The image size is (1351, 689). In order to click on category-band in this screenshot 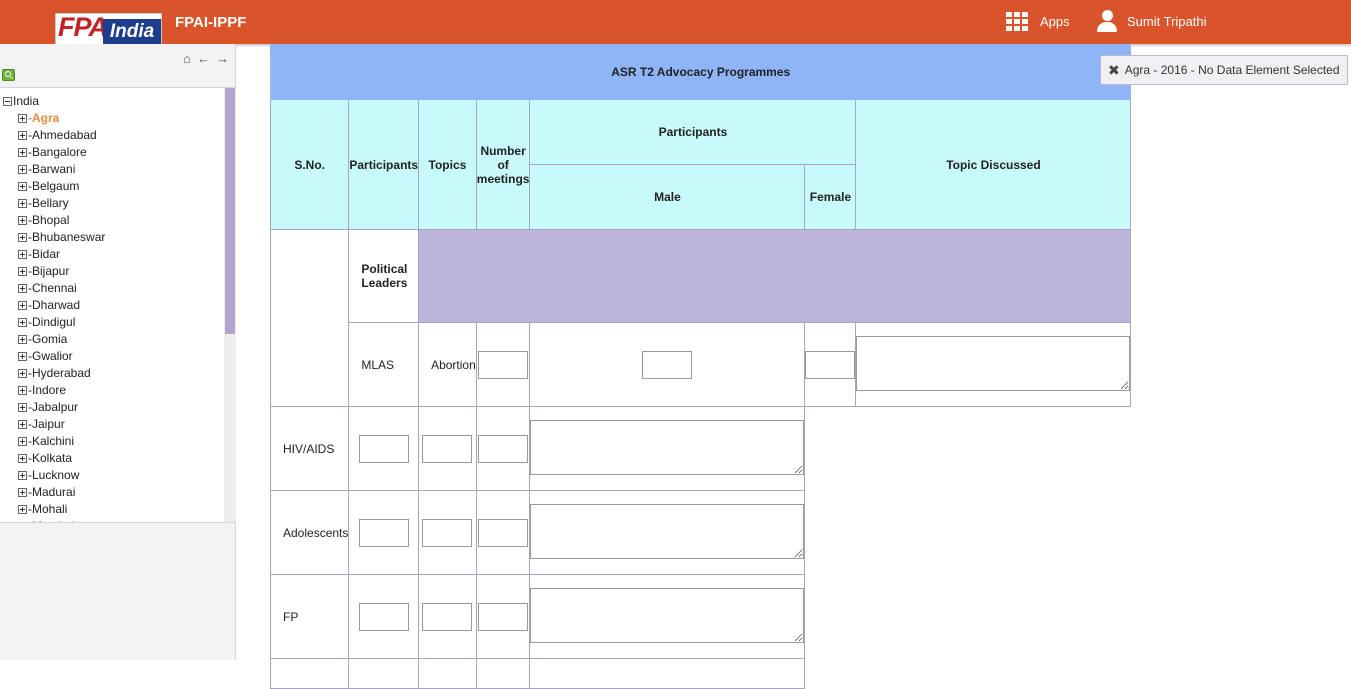, I will do `click(775, 276)`.